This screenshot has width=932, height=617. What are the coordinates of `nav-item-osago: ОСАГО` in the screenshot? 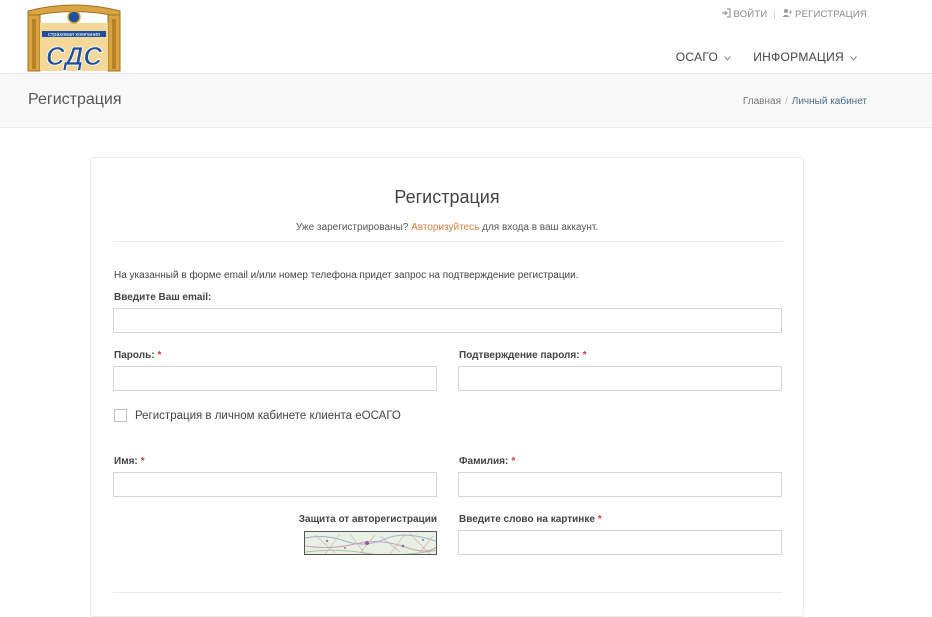 It's located at (703, 57).